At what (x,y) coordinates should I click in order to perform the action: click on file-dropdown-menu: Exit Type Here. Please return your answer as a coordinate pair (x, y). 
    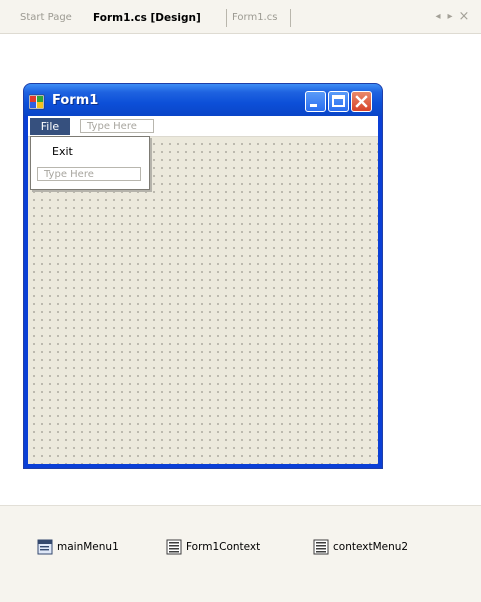
    Looking at the image, I should click on (90, 163).